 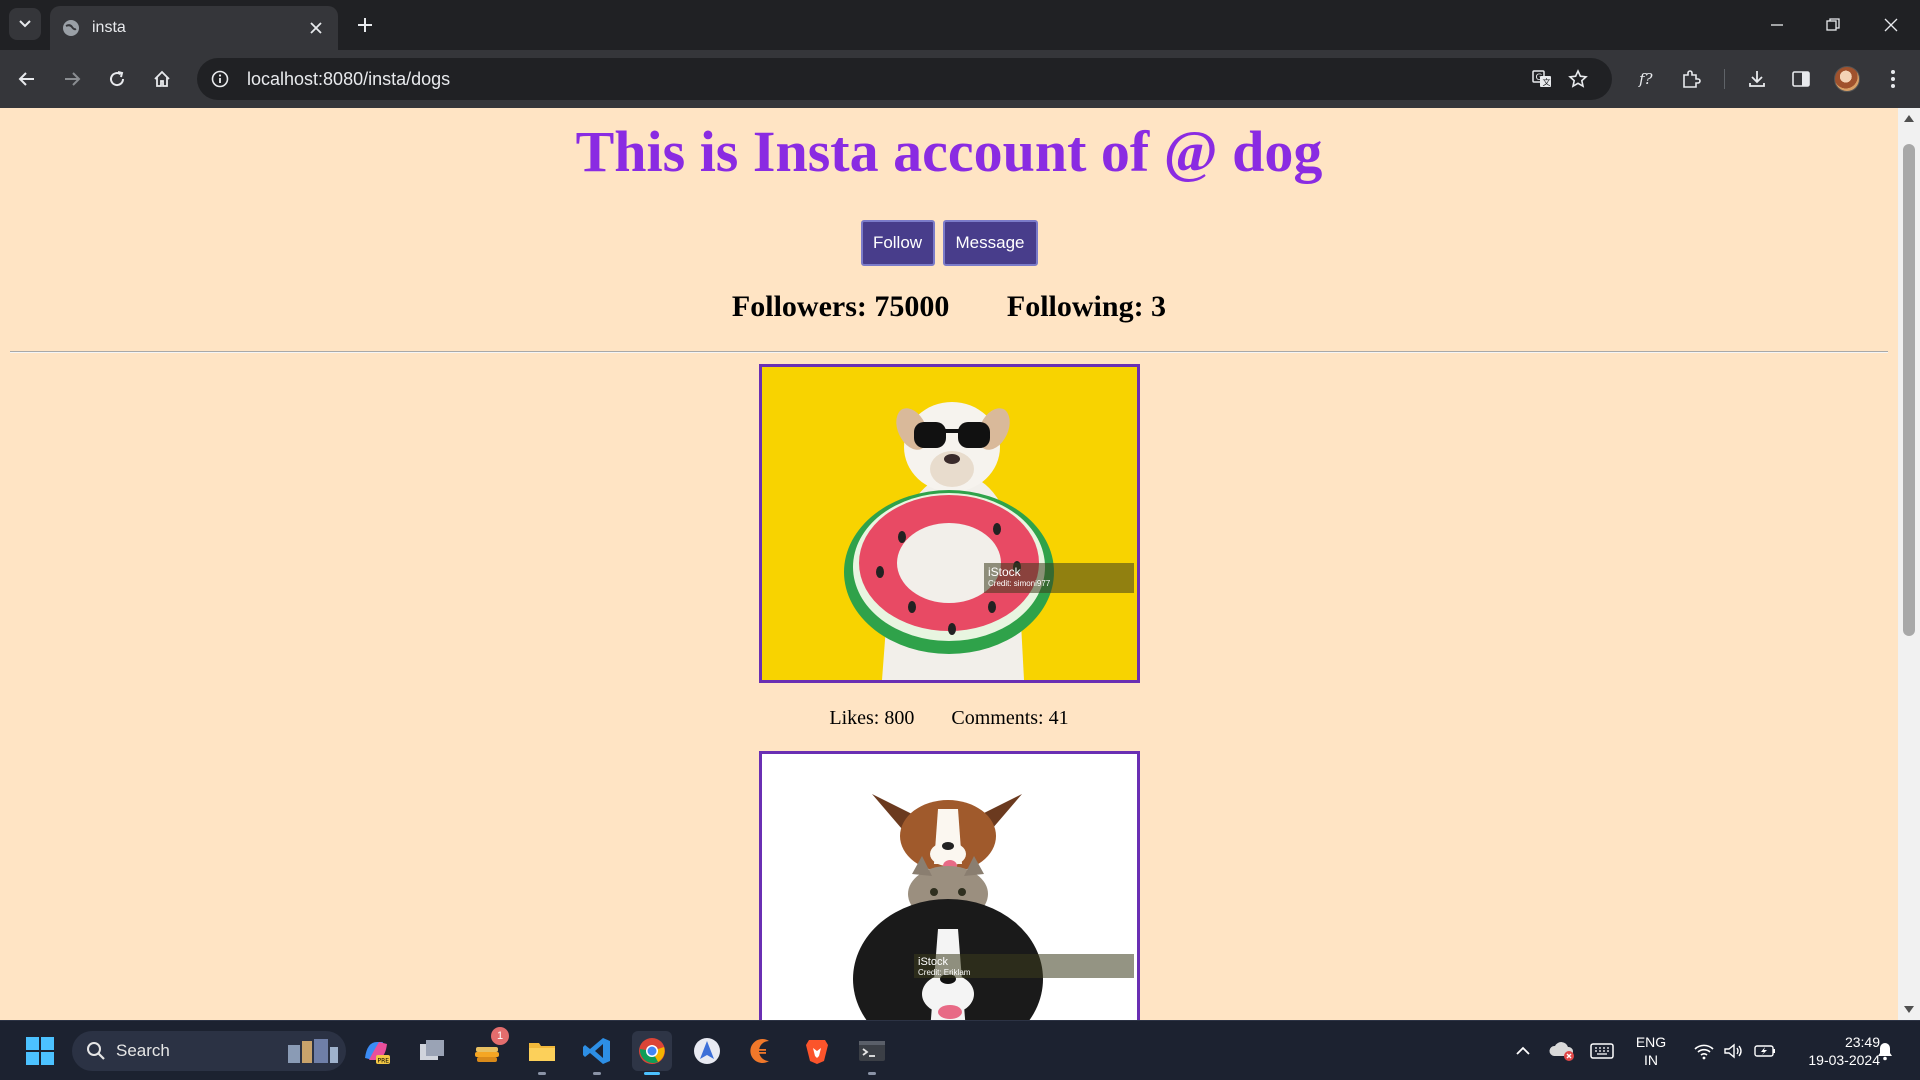 I want to click on formula-extension-button: f?, so click(x=1647, y=79).